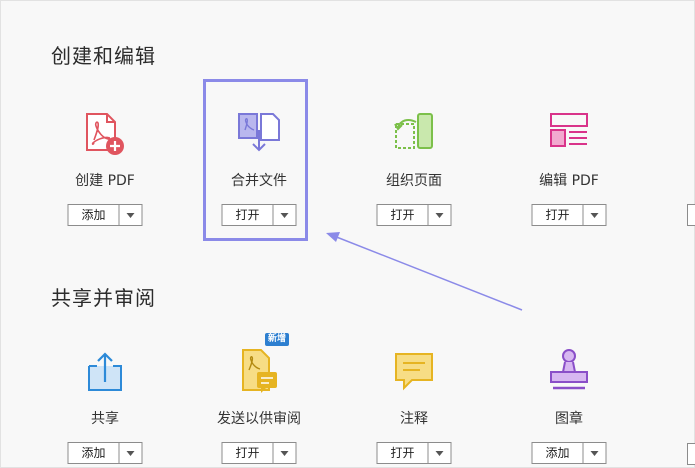 Image resolution: width=695 pixels, height=468 pixels. Describe the element at coordinates (105, 372) in the screenshot. I see `share-icon` at that location.